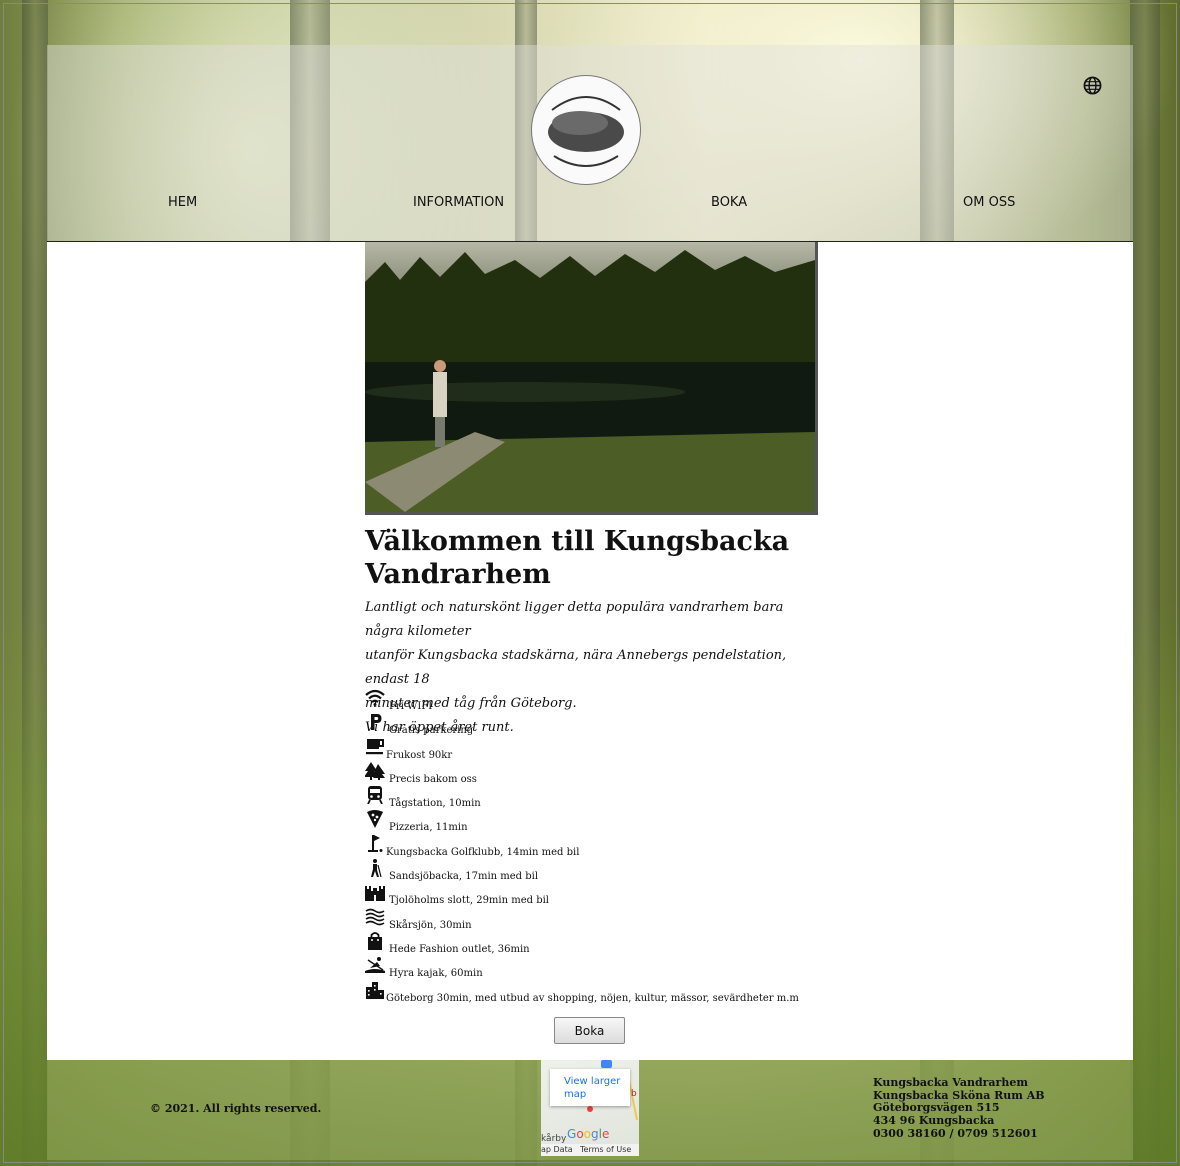 This screenshot has height=1166, width=1180. Describe the element at coordinates (557, 1149) in the screenshot. I see `map-data-link: ap Data` at that location.